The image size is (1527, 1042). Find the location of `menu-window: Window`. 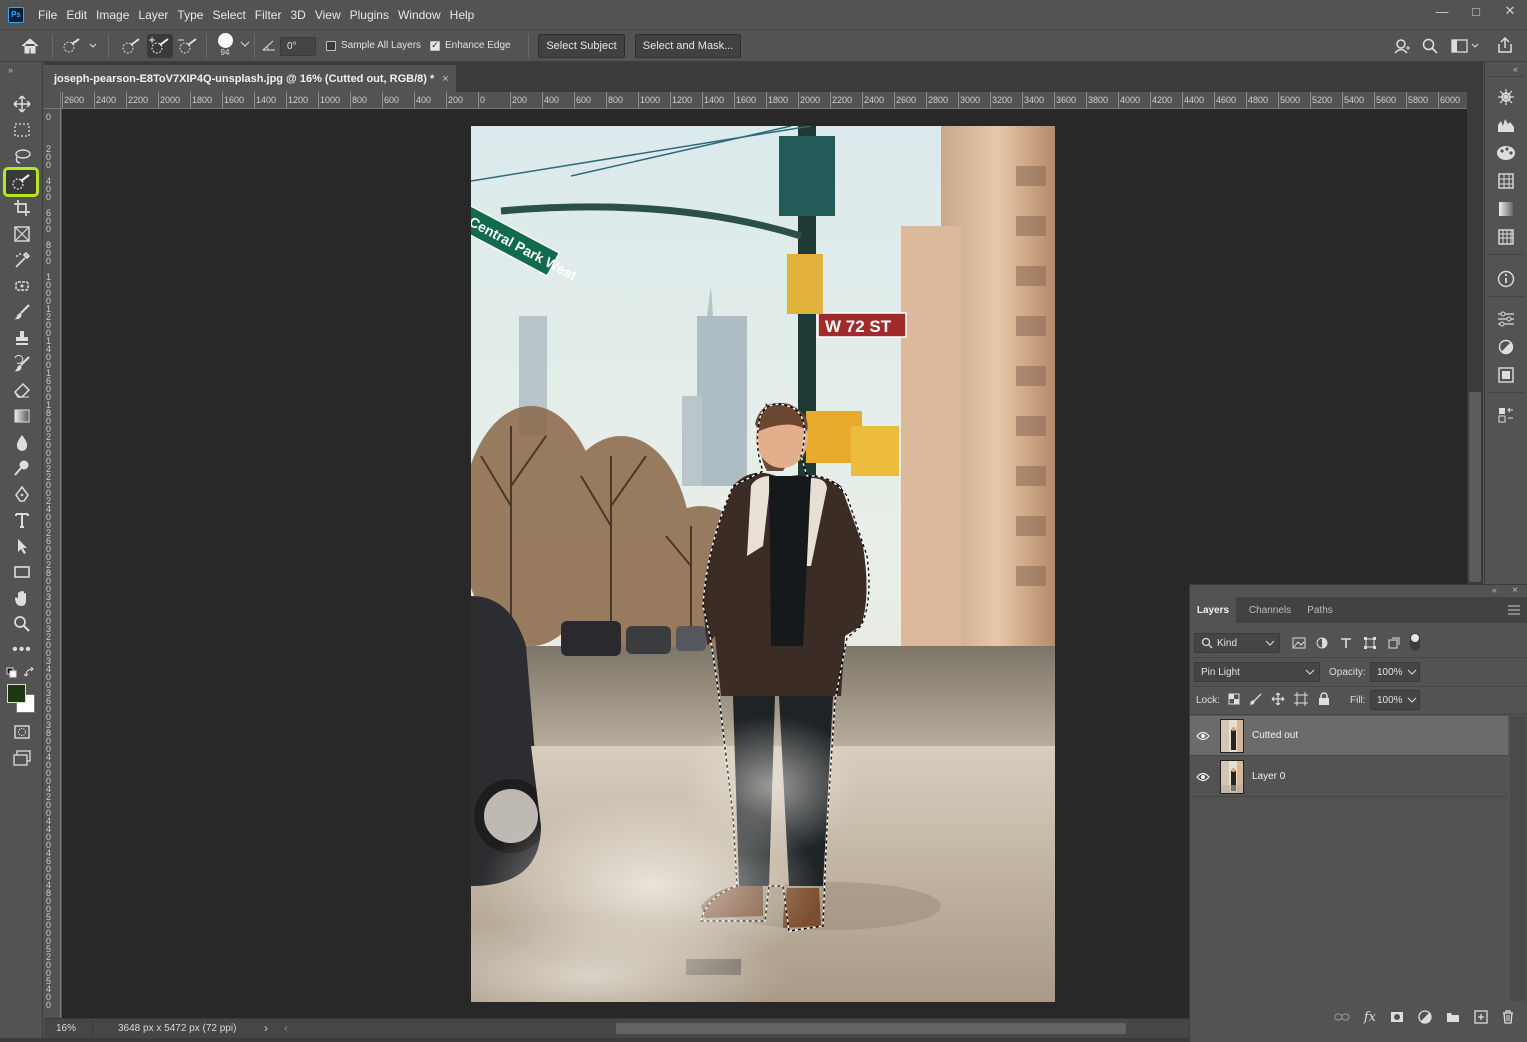

menu-window: Window is located at coordinates (419, 15).